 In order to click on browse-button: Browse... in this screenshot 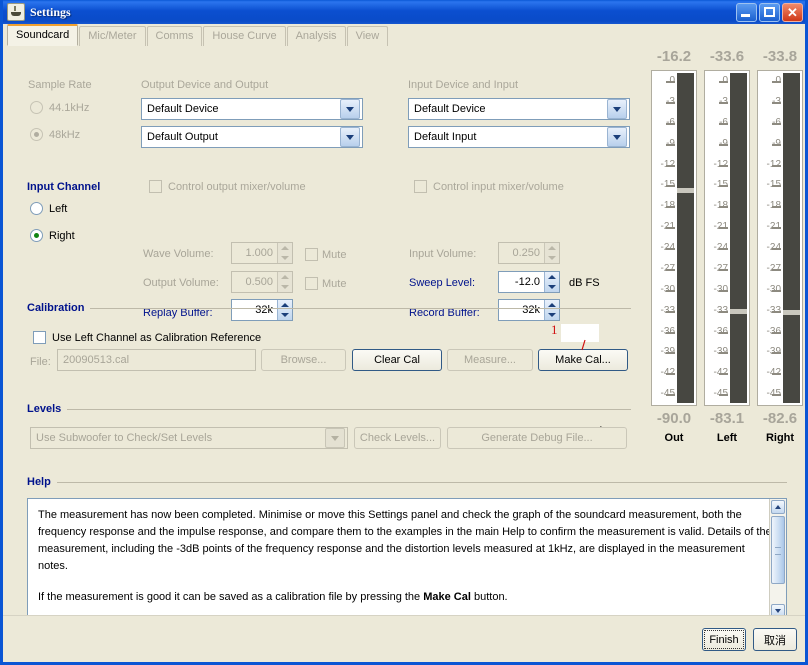, I will do `click(303, 360)`.